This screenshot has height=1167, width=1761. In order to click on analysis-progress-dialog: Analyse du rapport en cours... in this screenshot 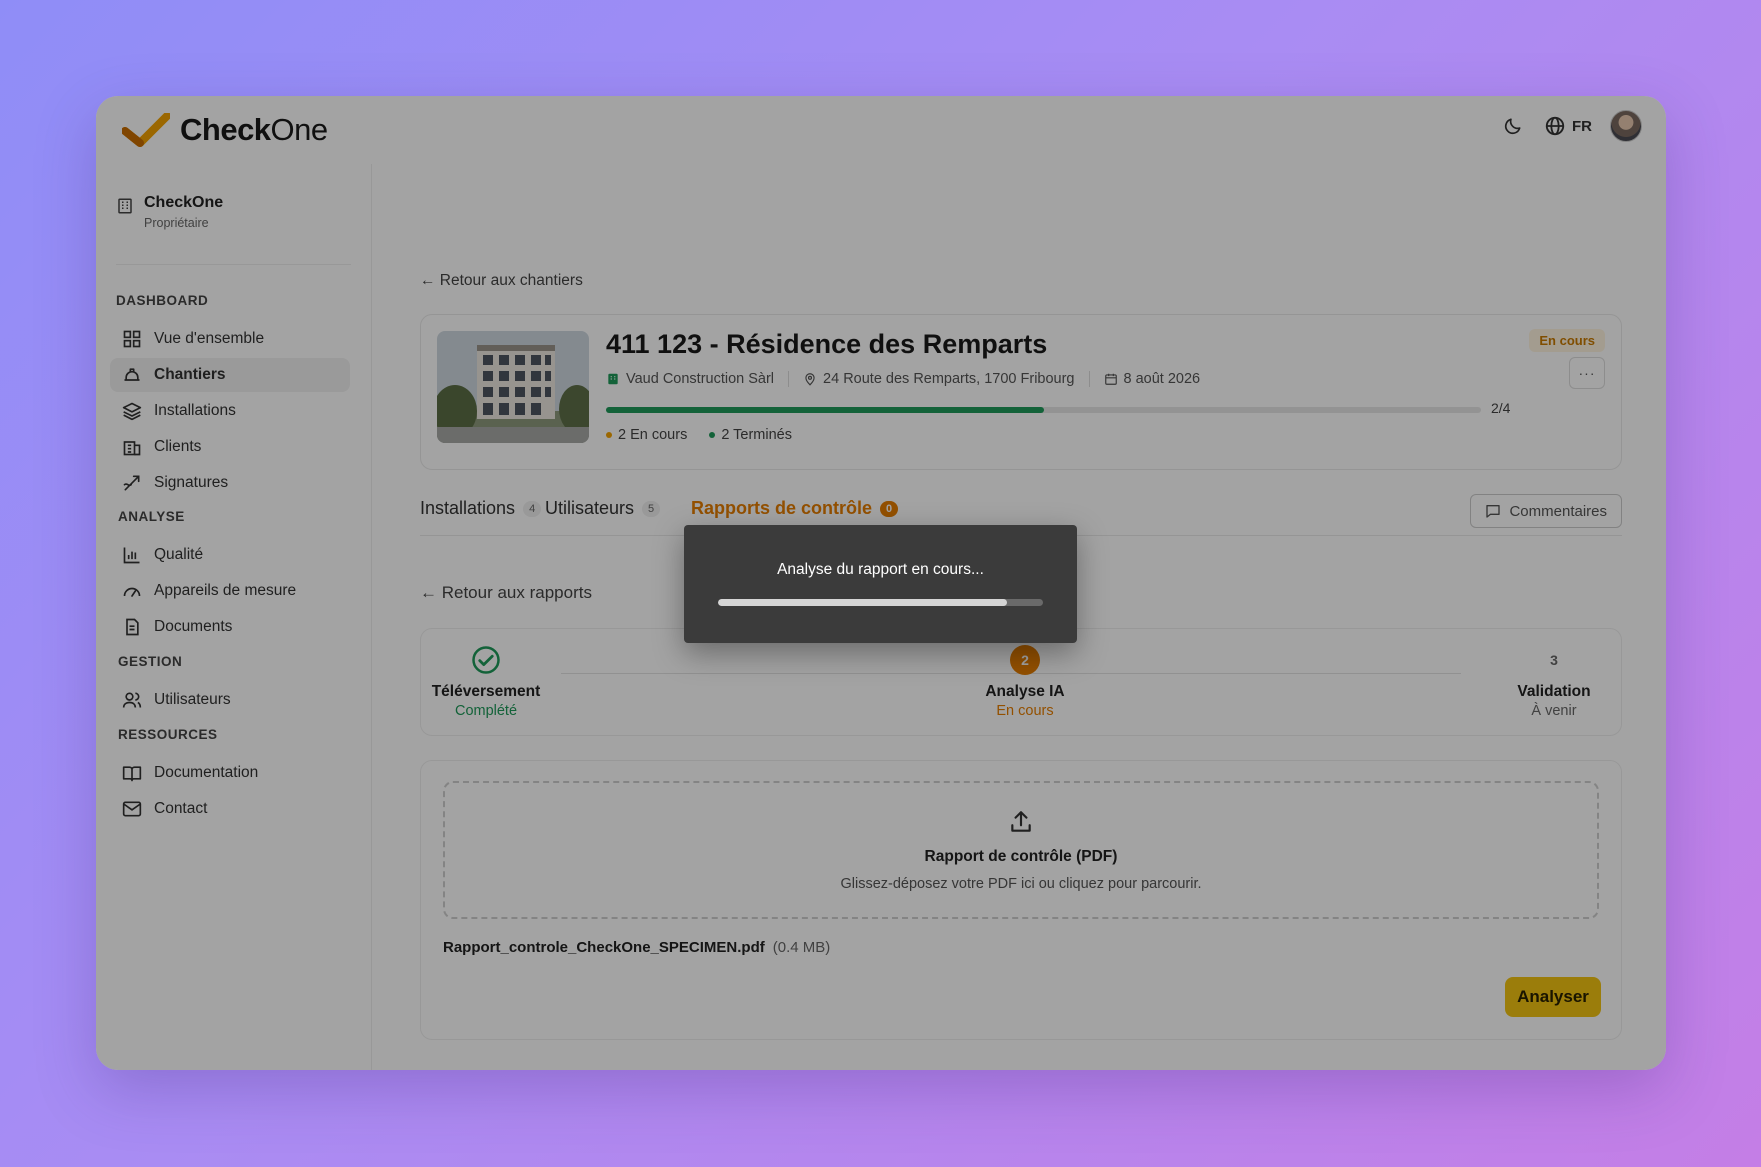, I will do `click(880, 584)`.